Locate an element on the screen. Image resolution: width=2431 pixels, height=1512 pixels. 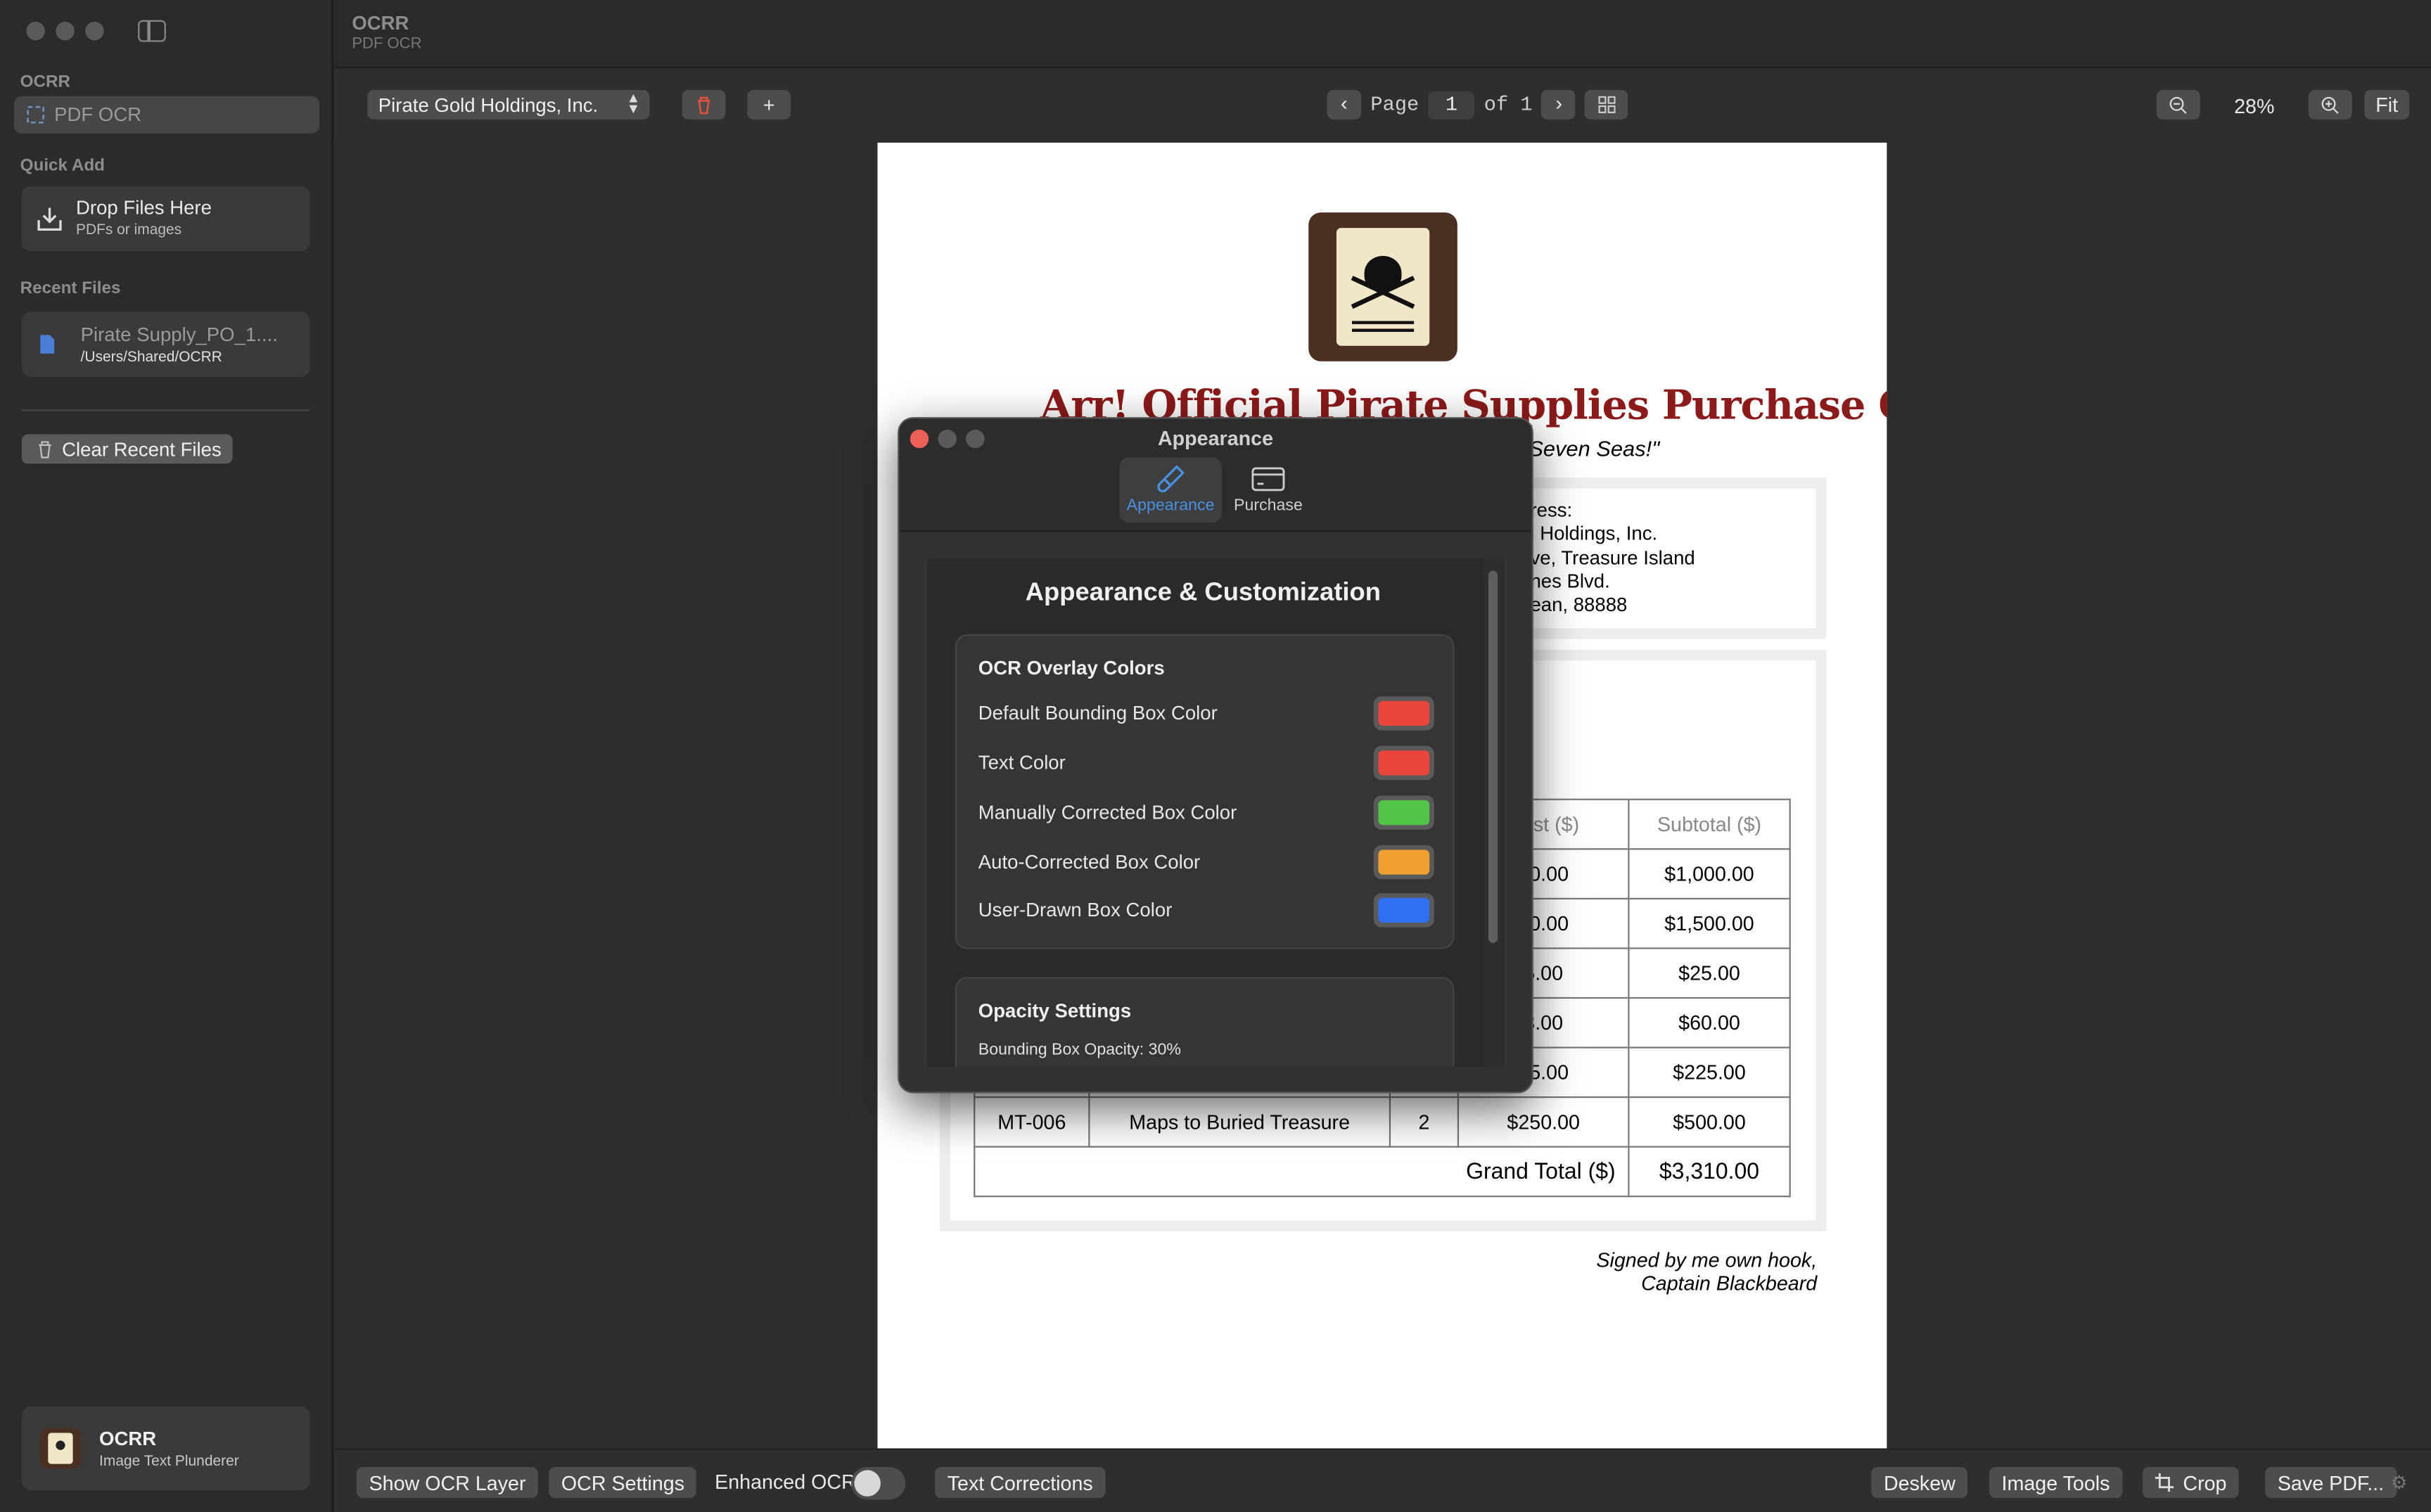
tab-label: Appearance is located at coordinates (1171, 505).